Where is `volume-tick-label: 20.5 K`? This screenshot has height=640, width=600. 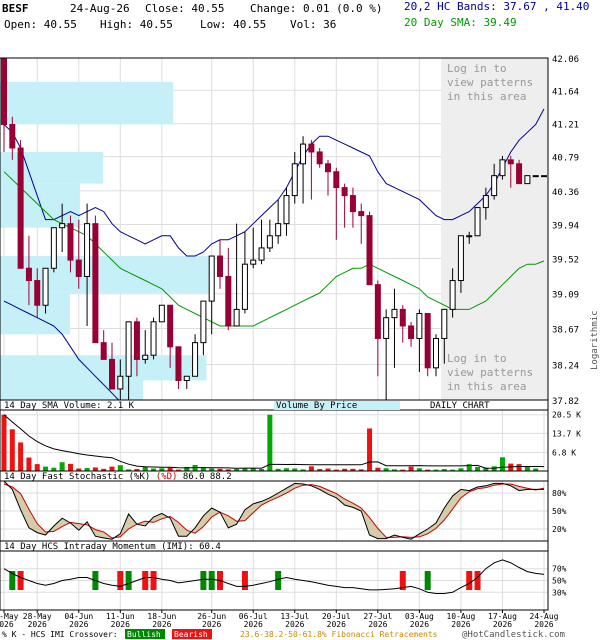 volume-tick-label: 20.5 K is located at coordinates (566, 415).